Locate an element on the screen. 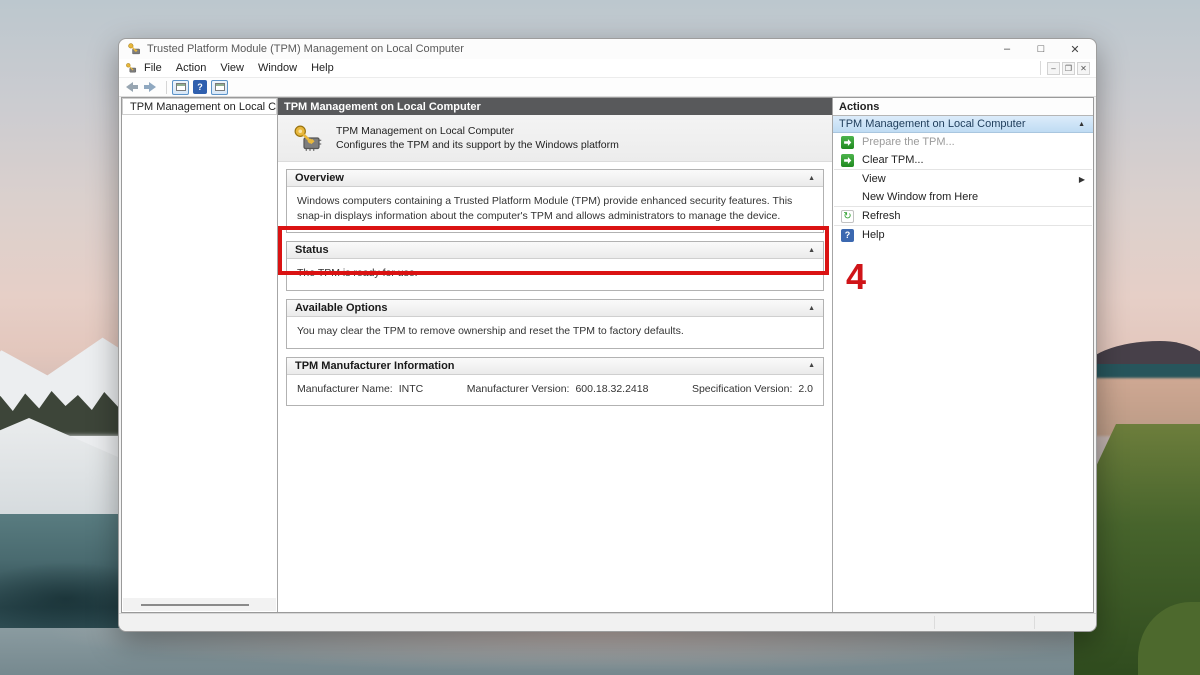 The height and width of the screenshot is (675, 1200). child-close-button: ✕ is located at coordinates (1083, 68).